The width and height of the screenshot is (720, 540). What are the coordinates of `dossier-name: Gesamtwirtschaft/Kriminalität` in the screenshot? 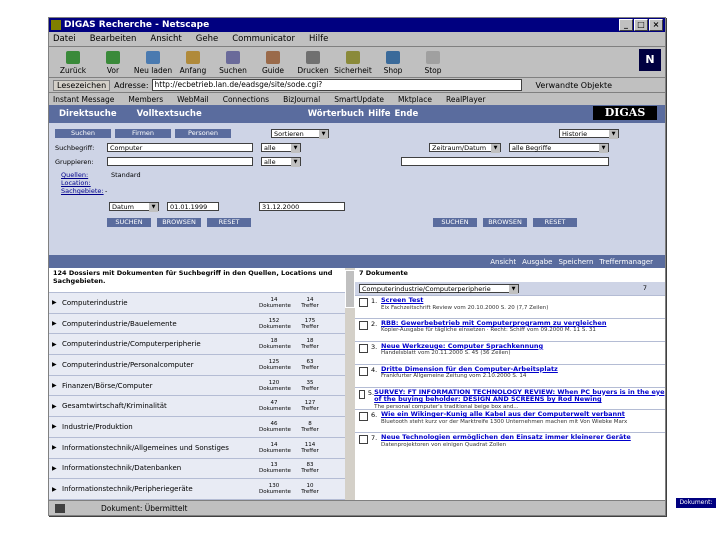 It's located at (157, 406).